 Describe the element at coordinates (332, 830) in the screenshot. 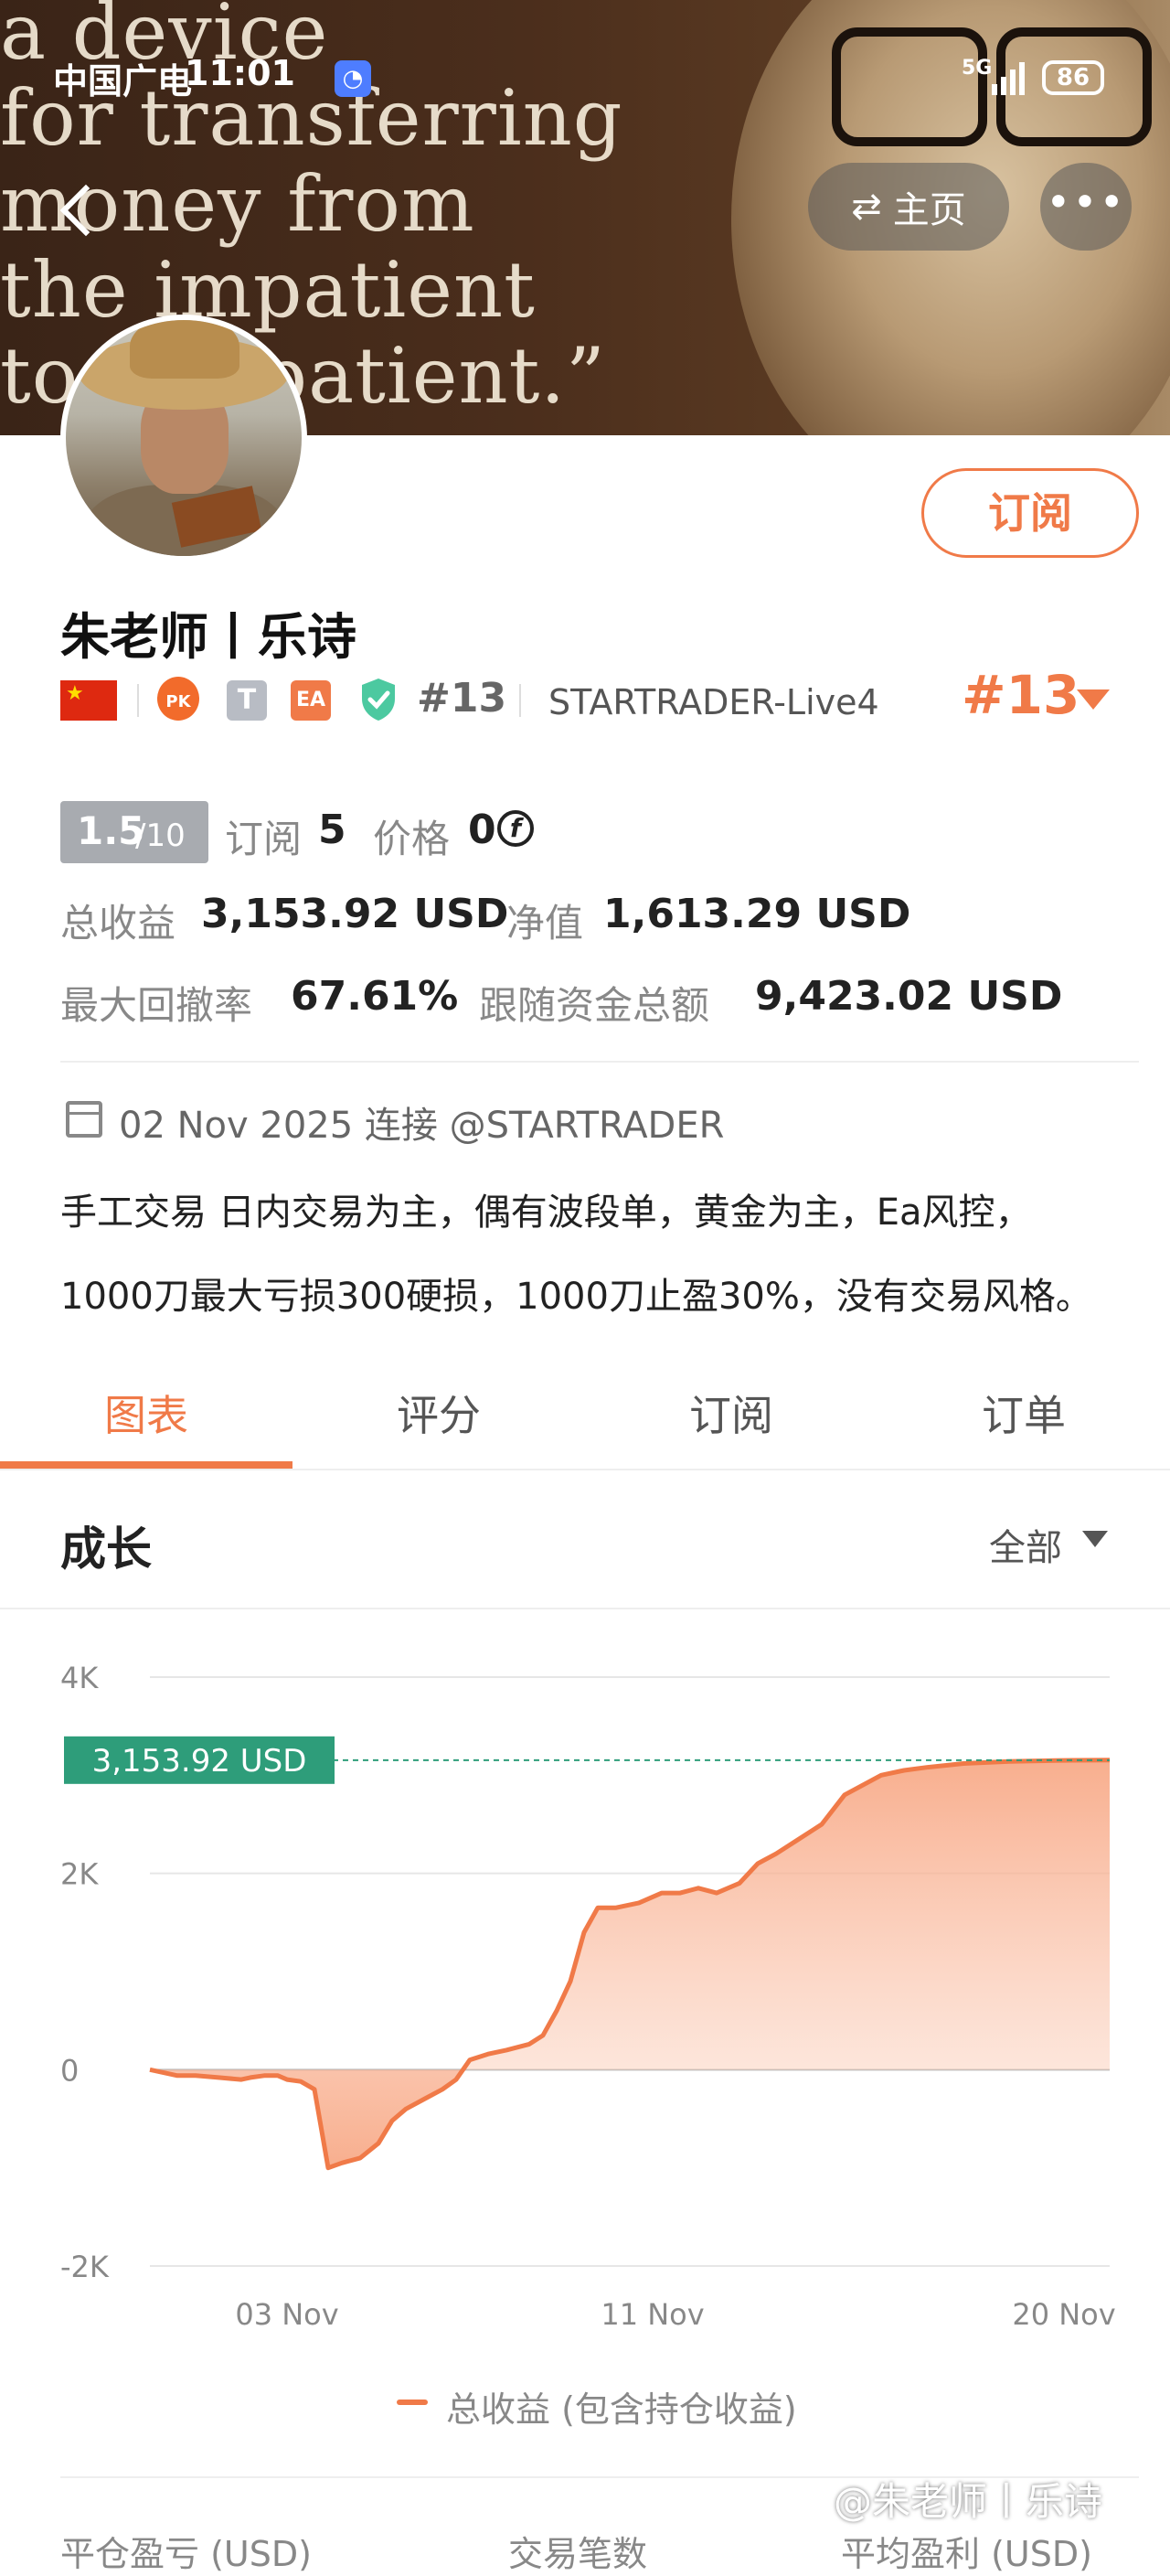

I see `subscribe-count: 5` at that location.